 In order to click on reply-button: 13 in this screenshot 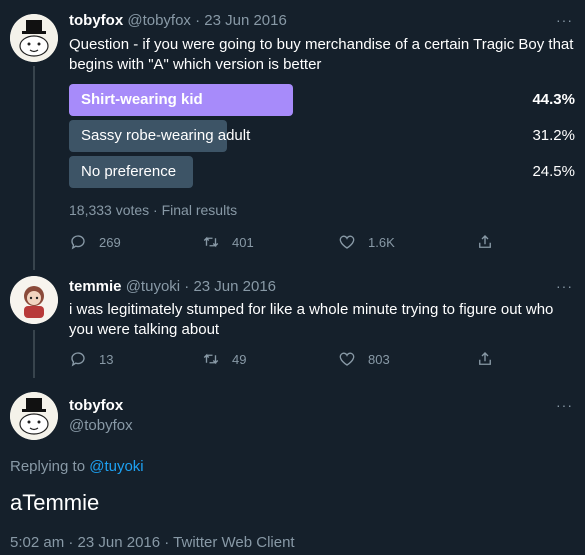, I will do `click(91, 359)`.